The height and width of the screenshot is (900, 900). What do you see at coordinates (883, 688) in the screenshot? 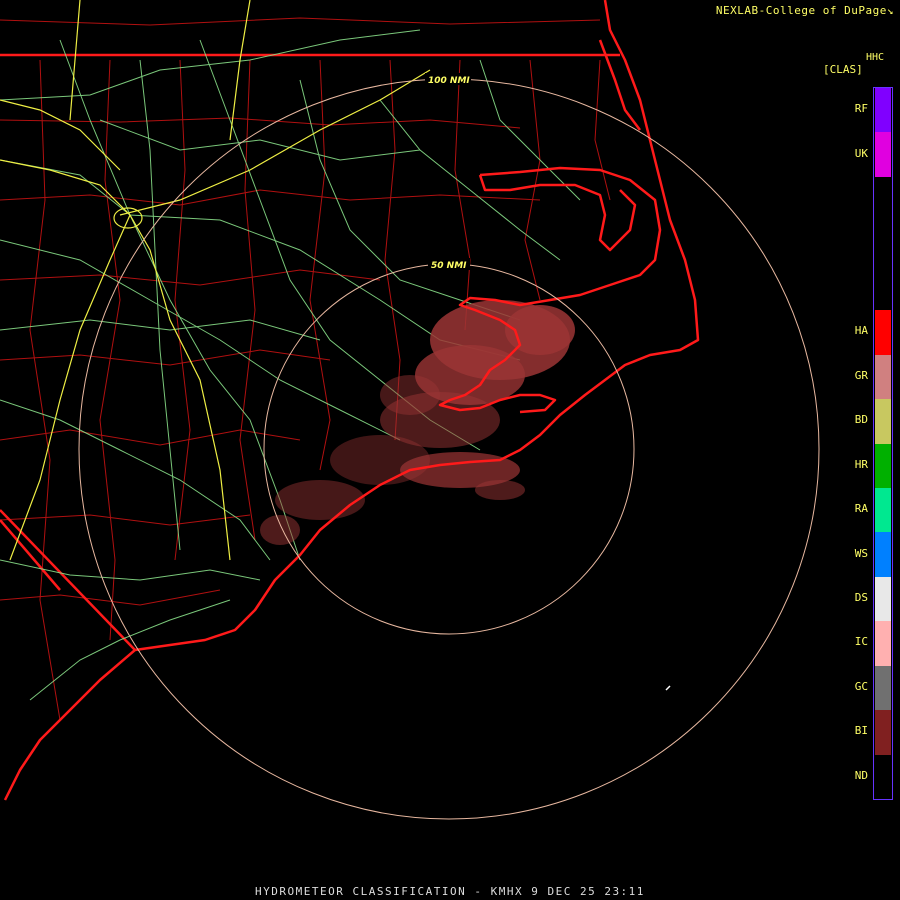
I see `legend-swatch-gc` at bounding box center [883, 688].